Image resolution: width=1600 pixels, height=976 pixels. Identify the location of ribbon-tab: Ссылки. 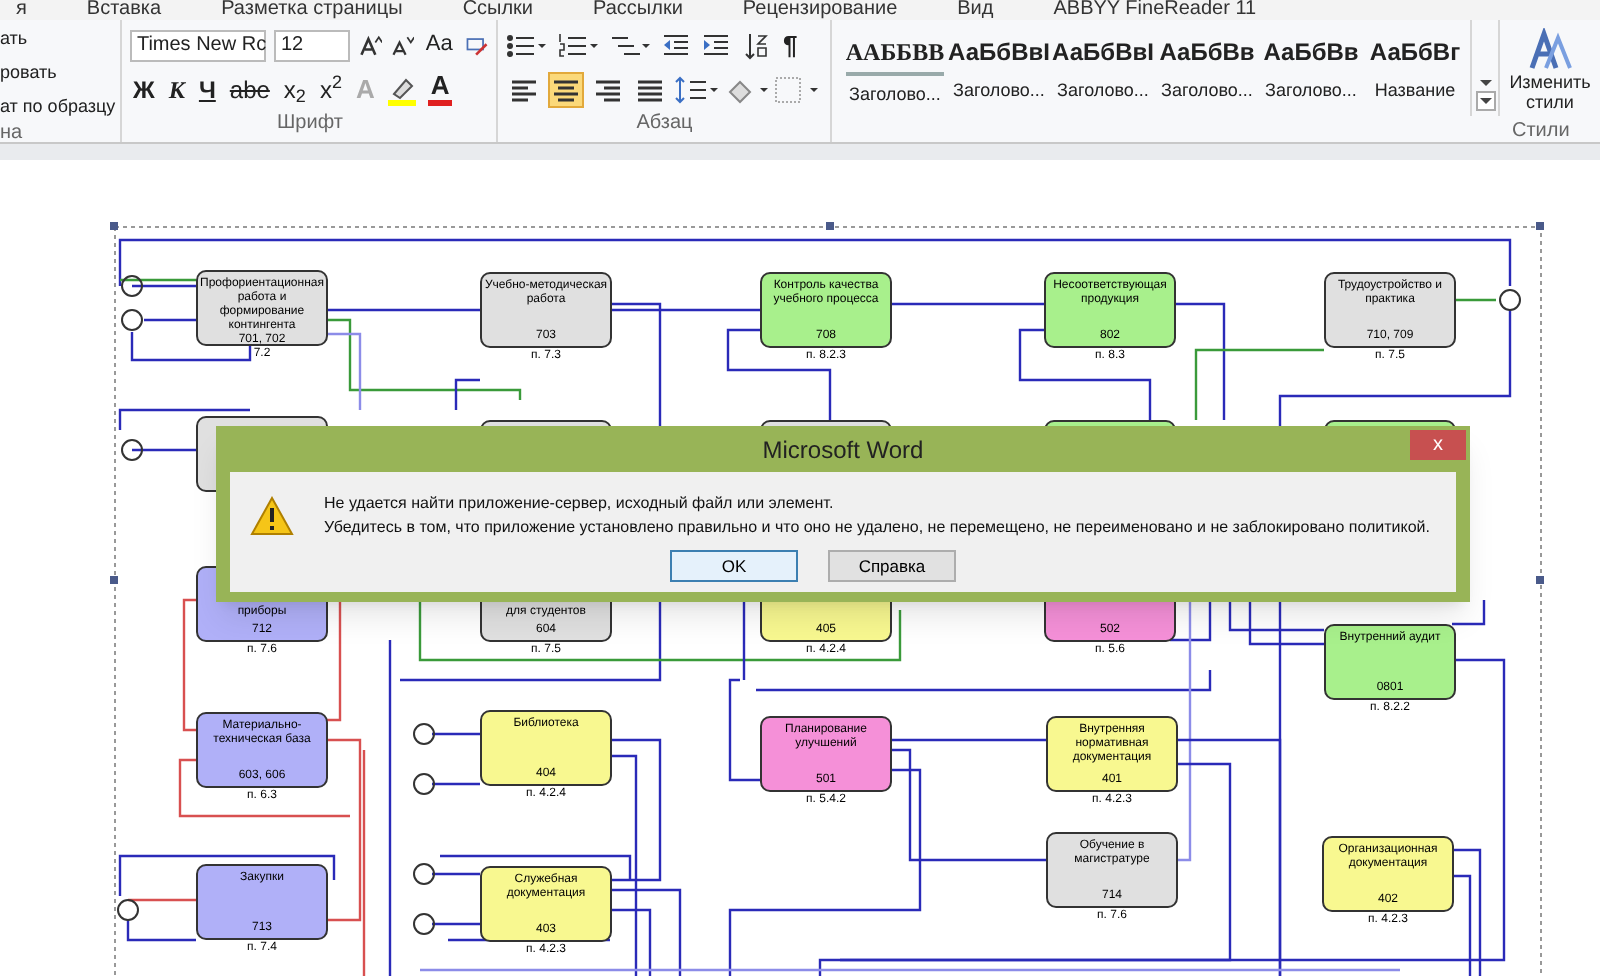
(498, 10).